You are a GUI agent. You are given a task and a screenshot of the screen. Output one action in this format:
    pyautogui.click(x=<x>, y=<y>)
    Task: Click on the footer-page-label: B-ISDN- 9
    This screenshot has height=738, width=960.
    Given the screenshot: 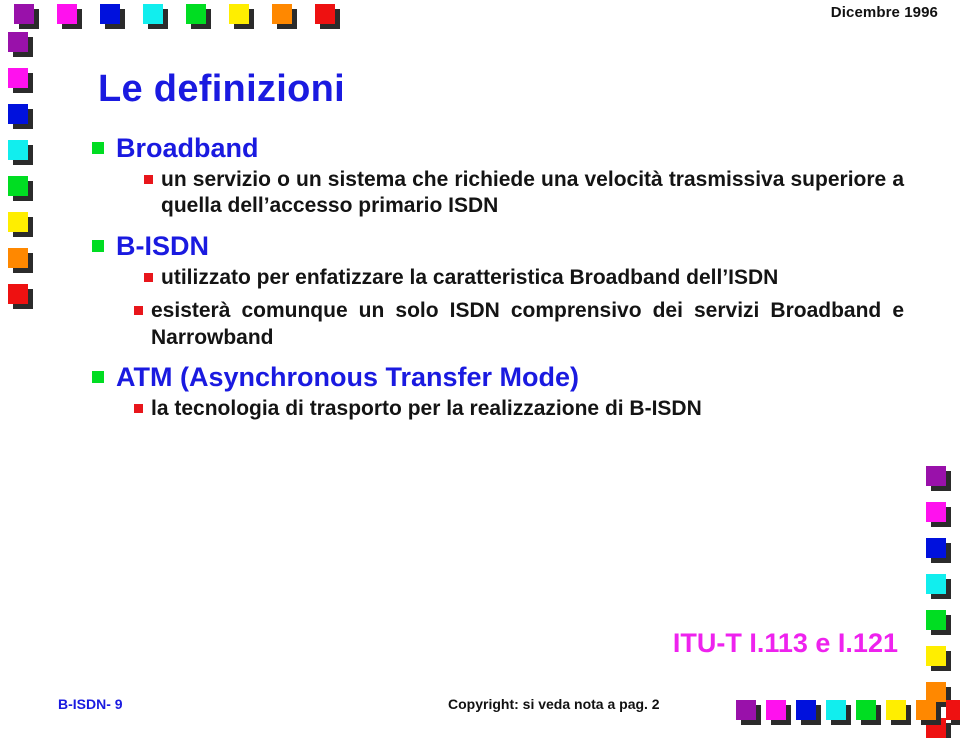 What is the action you would take?
    pyautogui.click(x=90, y=704)
    